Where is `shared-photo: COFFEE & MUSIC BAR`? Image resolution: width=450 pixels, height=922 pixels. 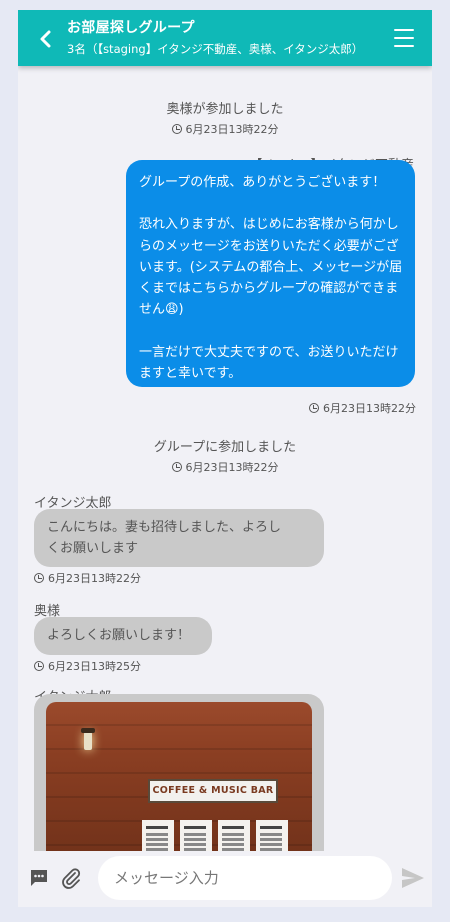 shared-photo: COFFEE & MUSIC BAR is located at coordinates (179, 776).